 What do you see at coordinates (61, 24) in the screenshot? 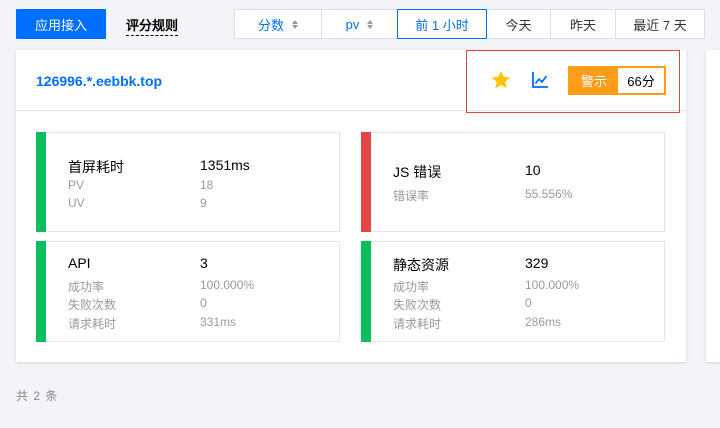
I see `app-connect-button: 应用接入` at bounding box center [61, 24].